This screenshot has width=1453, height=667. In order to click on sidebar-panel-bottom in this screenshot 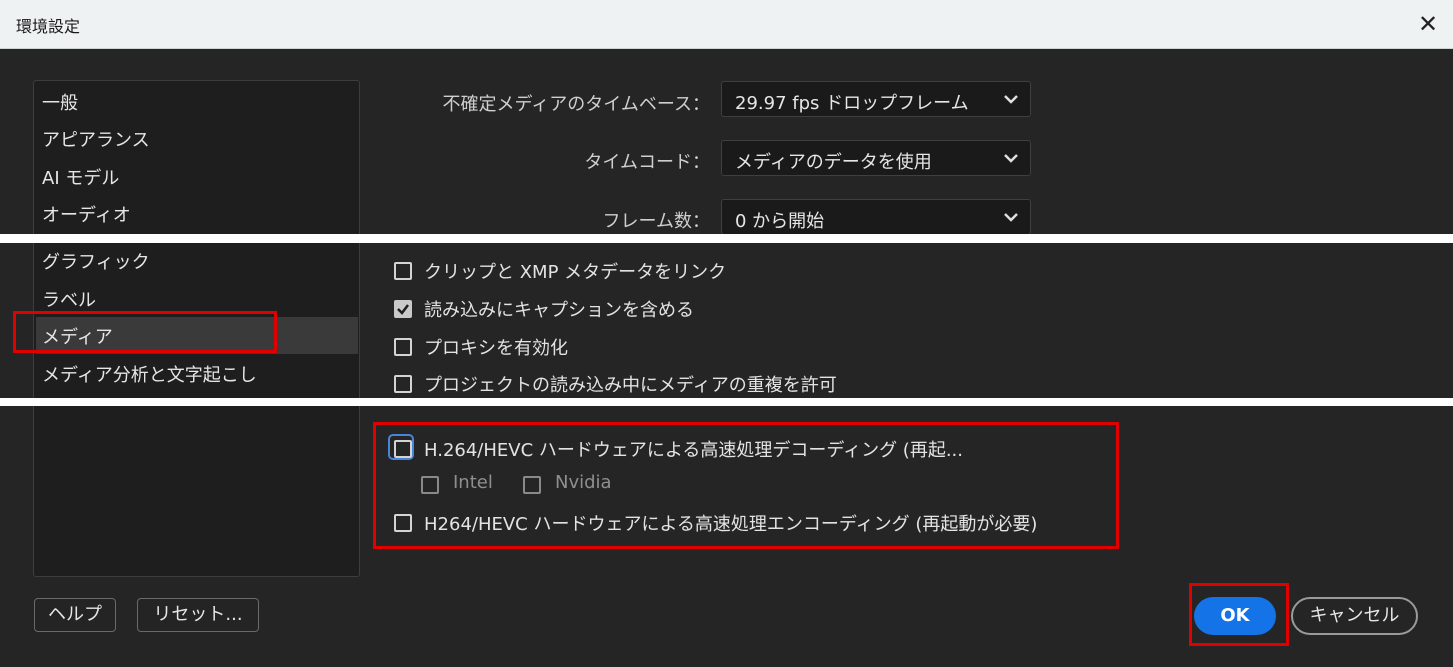, I will do `click(196, 491)`.